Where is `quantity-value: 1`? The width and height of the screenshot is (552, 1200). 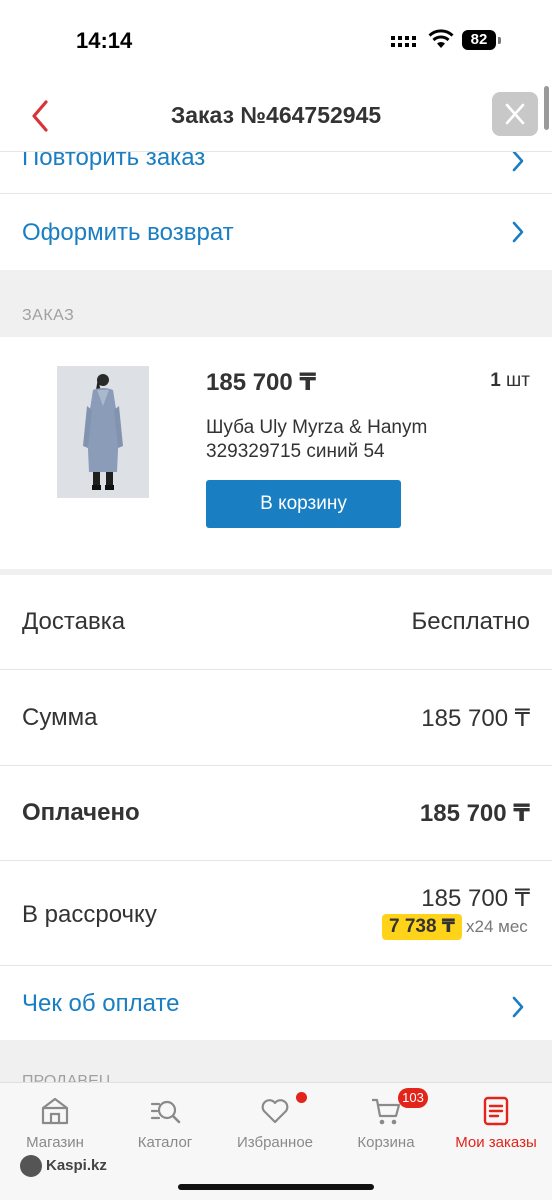 quantity-value: 1 is located at coordinates (495, 380).